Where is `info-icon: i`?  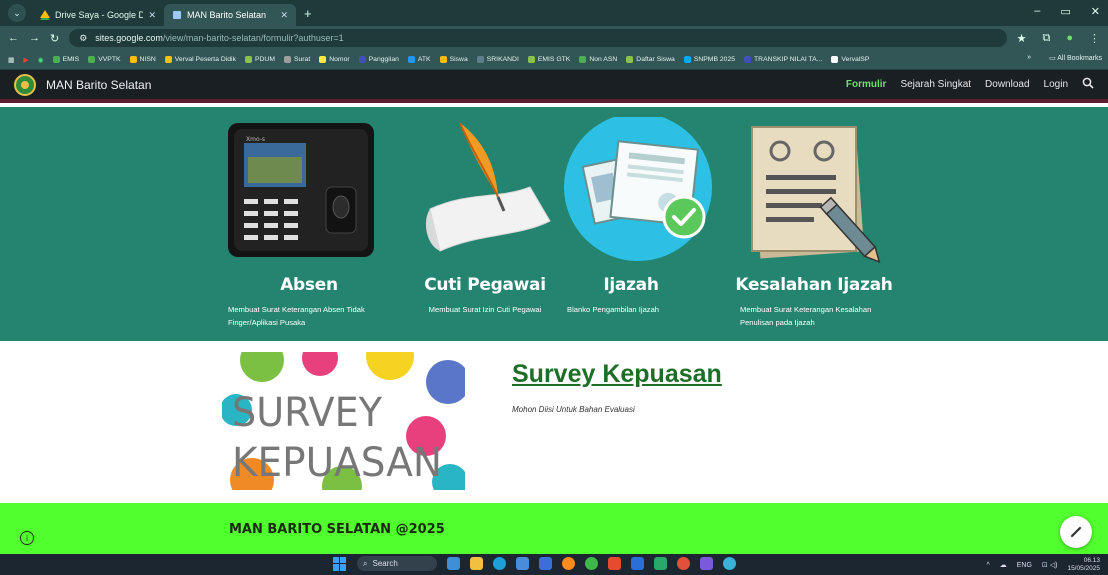
info-icon: i is located at coordinates (27, 538).